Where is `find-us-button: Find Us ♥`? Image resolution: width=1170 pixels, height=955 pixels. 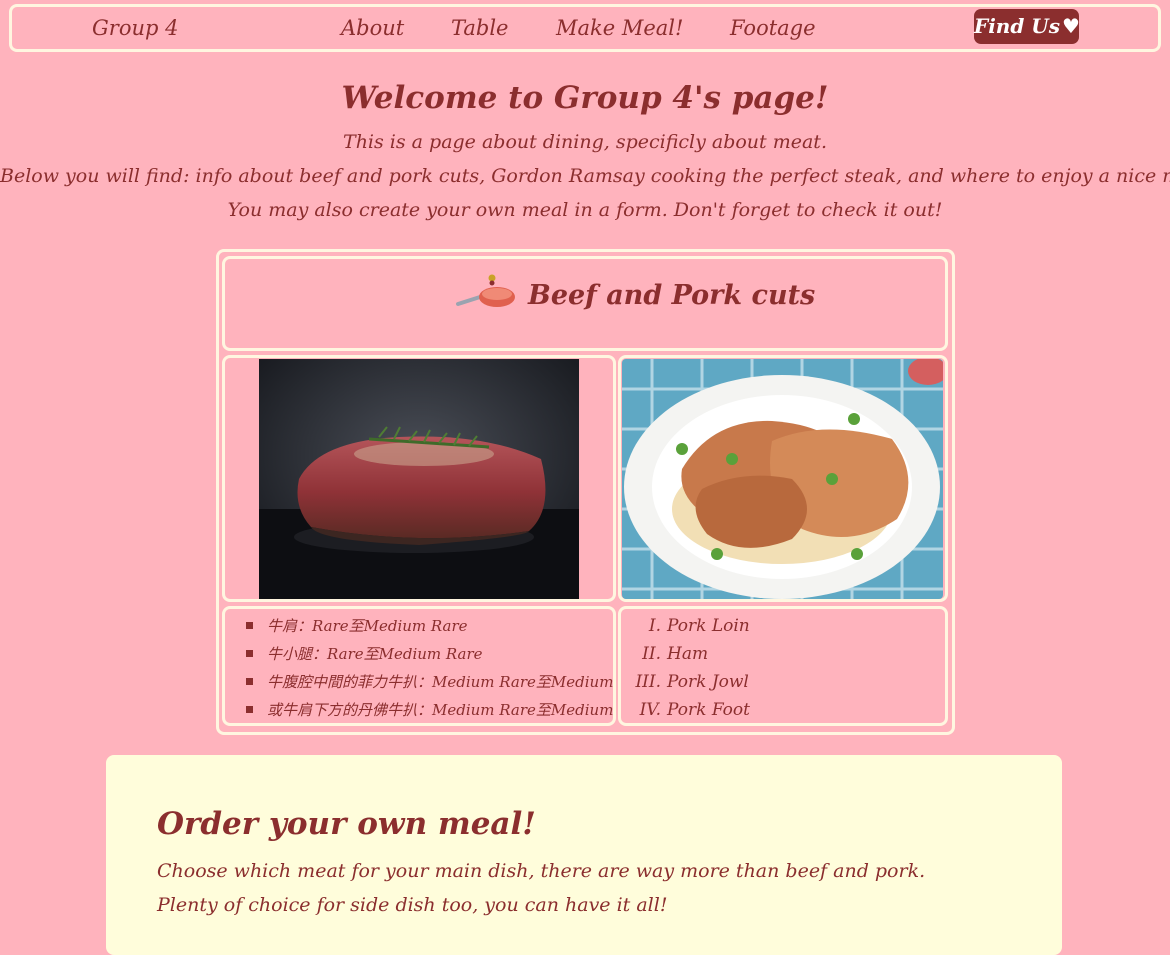 find-us-button: Find Us ♥ is located at coordinates (1027, 26).